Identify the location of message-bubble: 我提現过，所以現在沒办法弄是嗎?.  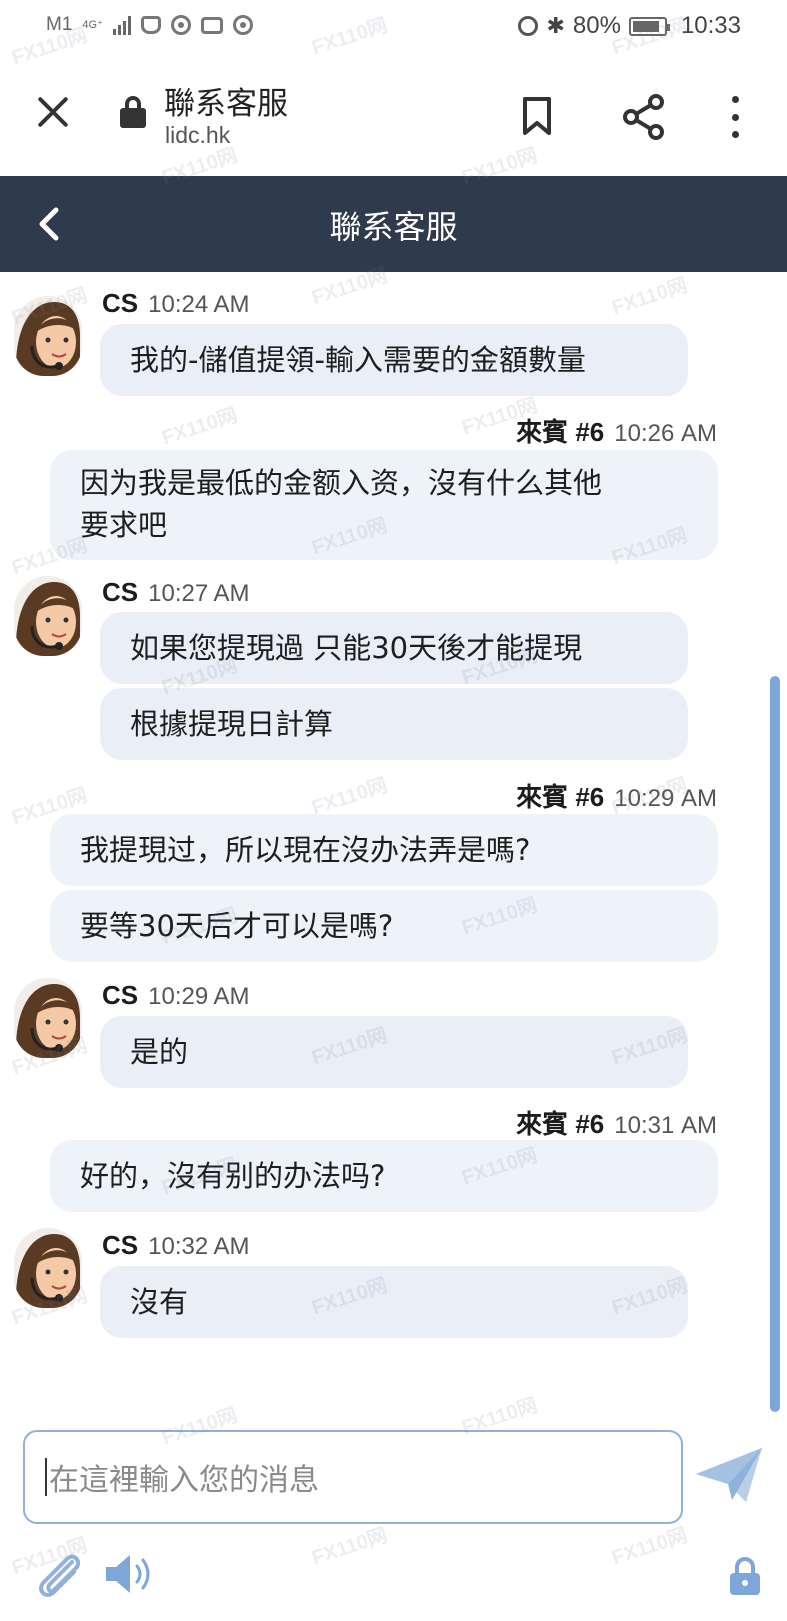
(384, 850).